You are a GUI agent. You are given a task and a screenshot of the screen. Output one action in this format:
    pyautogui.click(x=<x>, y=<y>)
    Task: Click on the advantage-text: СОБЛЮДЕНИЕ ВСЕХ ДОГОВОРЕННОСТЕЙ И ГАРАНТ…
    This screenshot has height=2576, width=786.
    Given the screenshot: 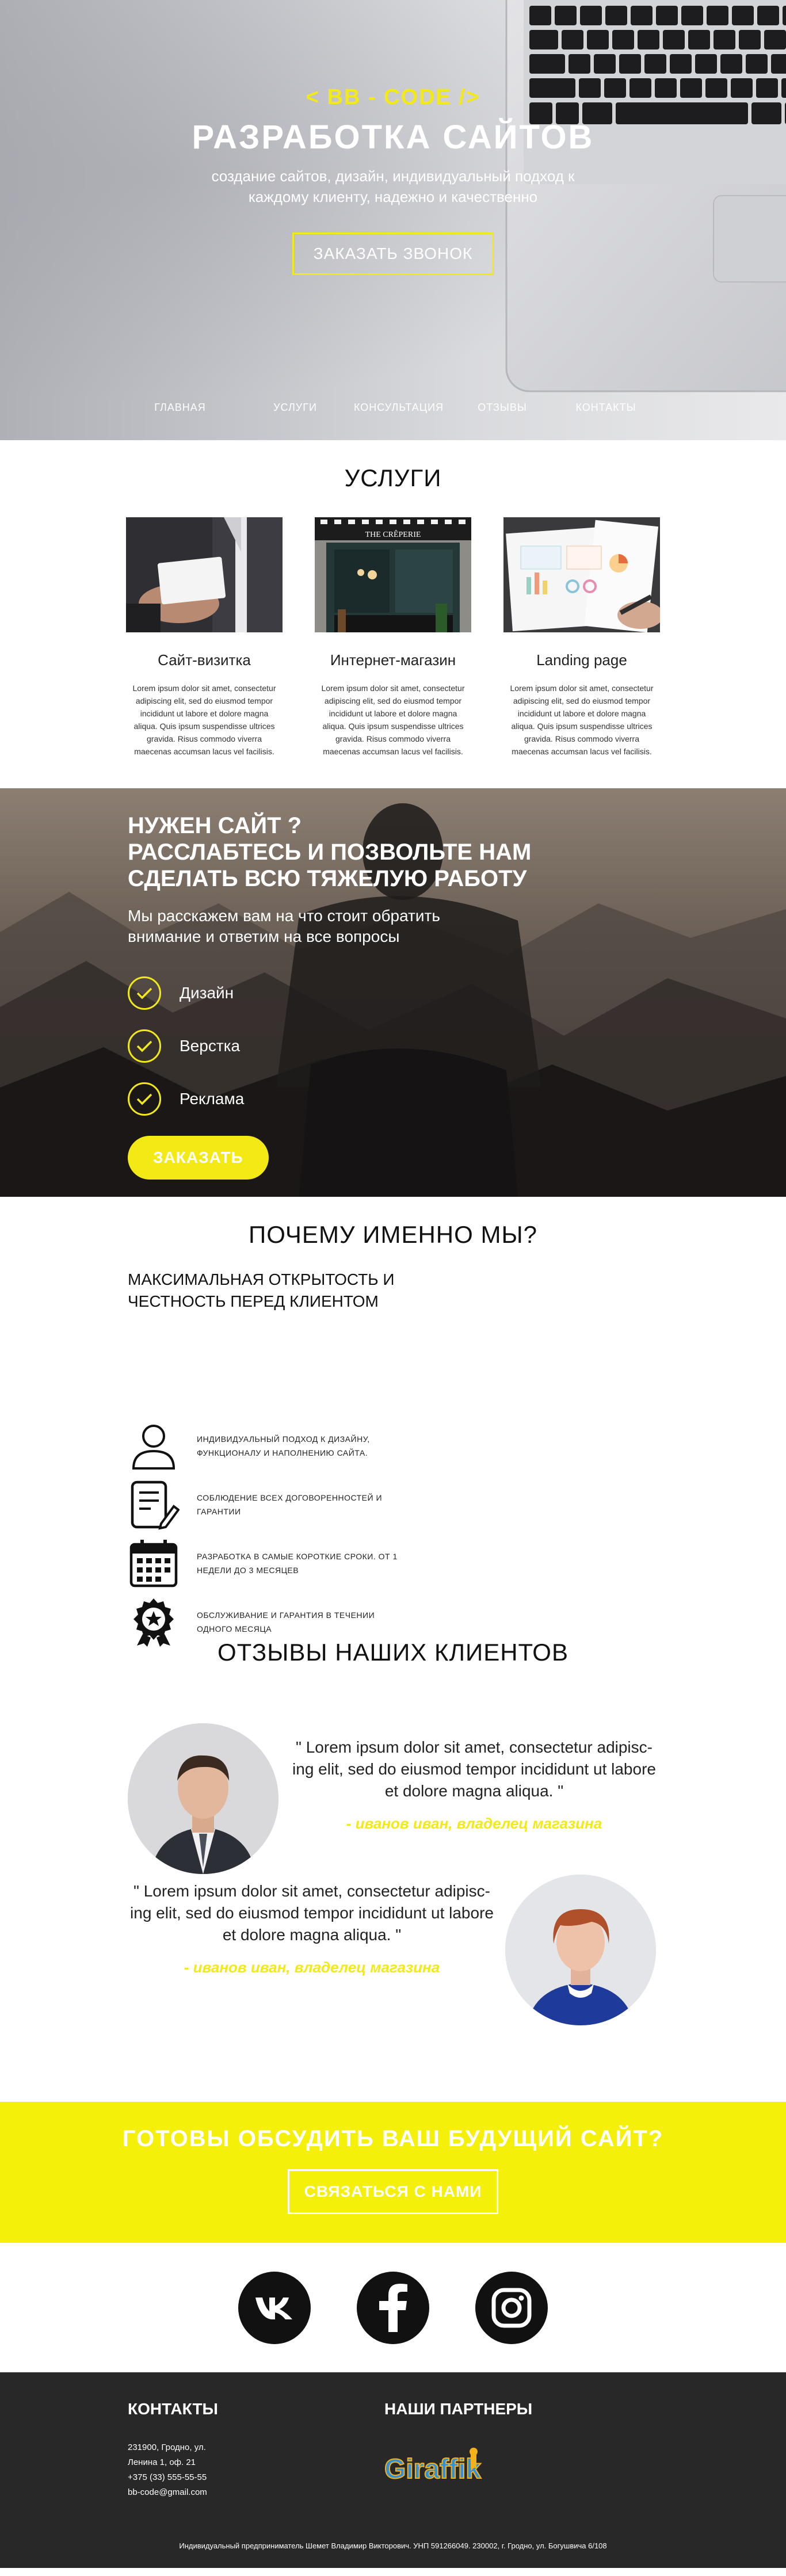 What is the action you would take?
    pyautogui.click(x=290, y=1504)
    